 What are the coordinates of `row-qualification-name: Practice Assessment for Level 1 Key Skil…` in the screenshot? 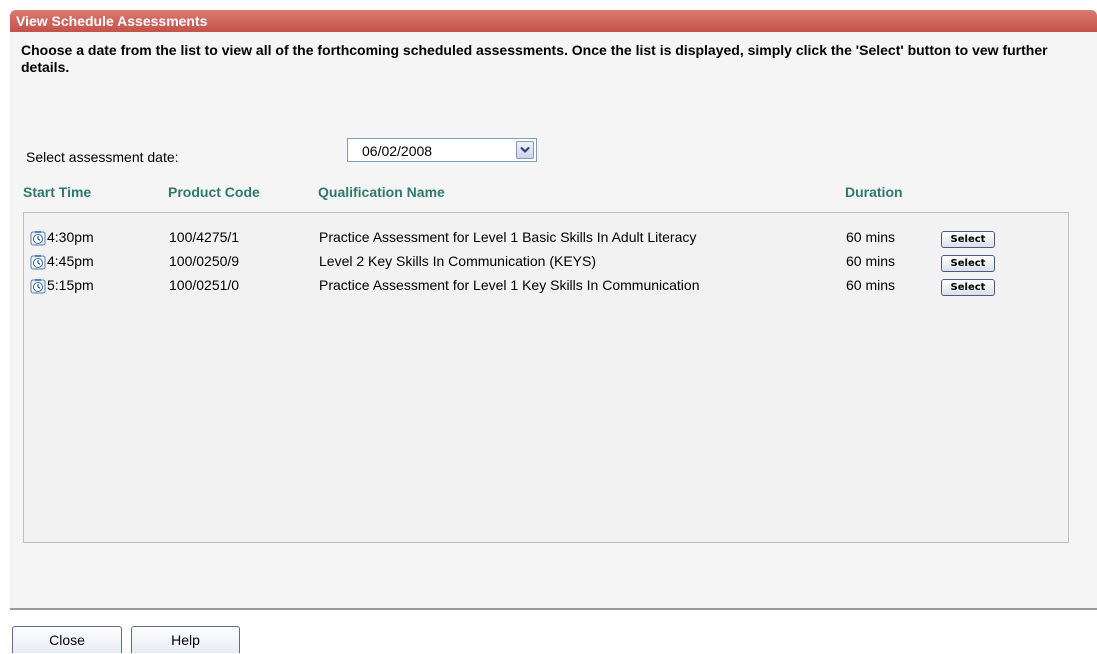 It's located at (509, 285).